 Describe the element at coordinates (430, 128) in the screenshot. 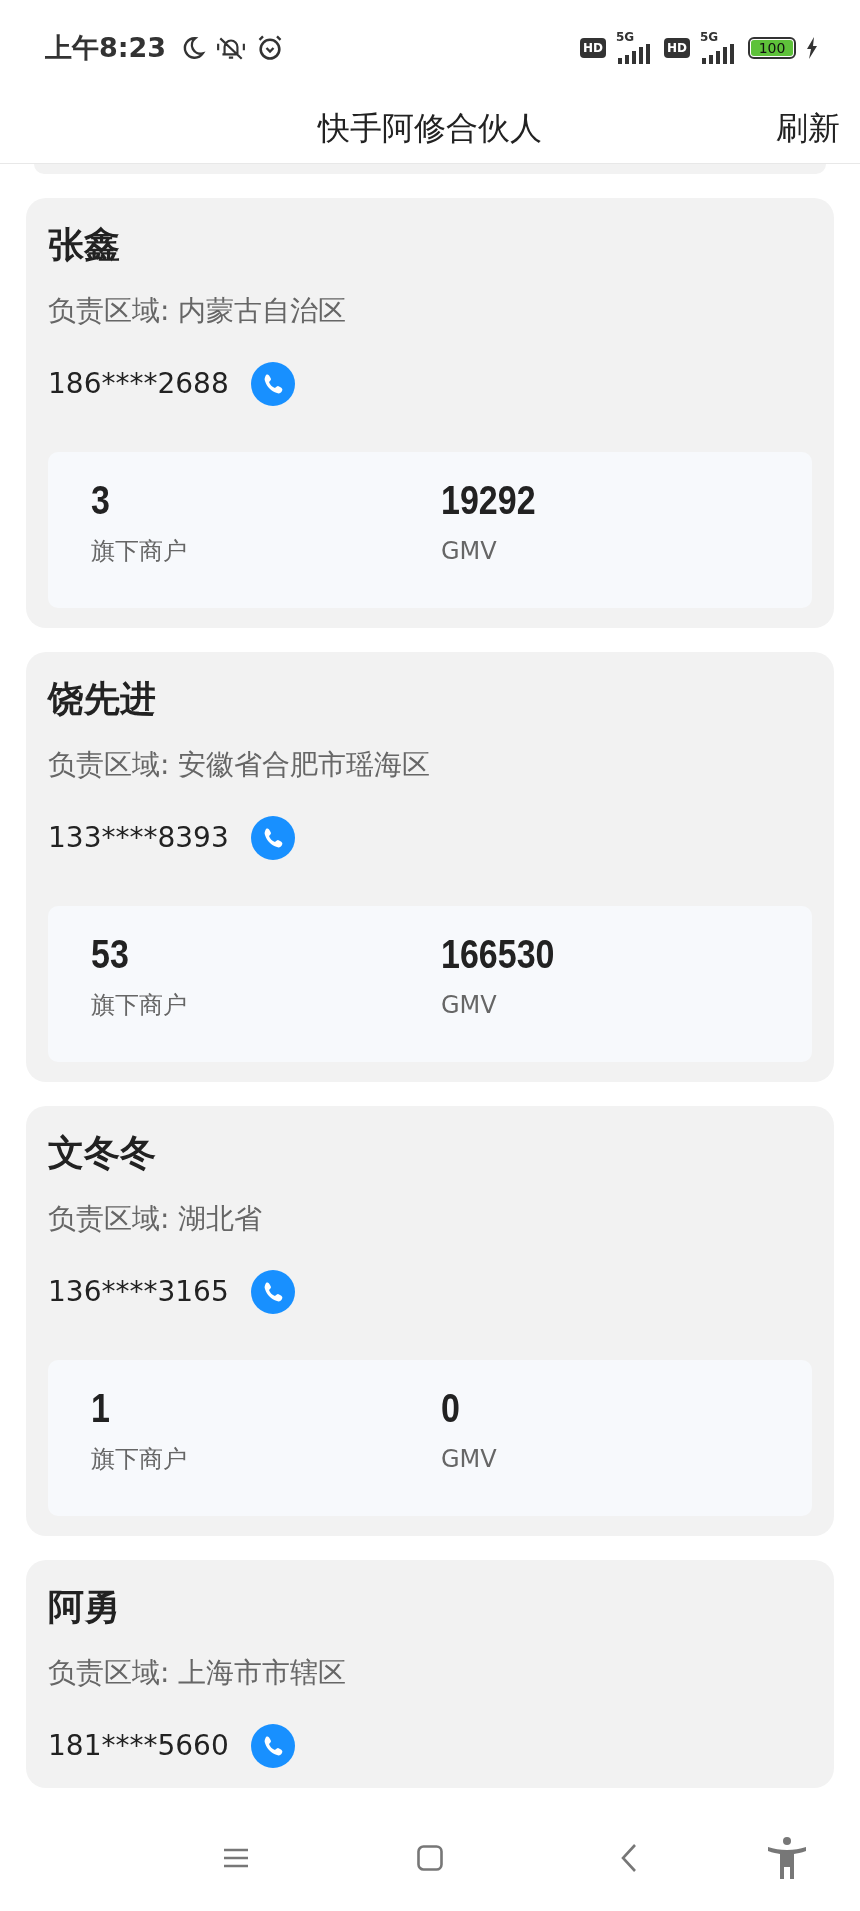

I see `page-title: 快手阿修合伙人` at that location.